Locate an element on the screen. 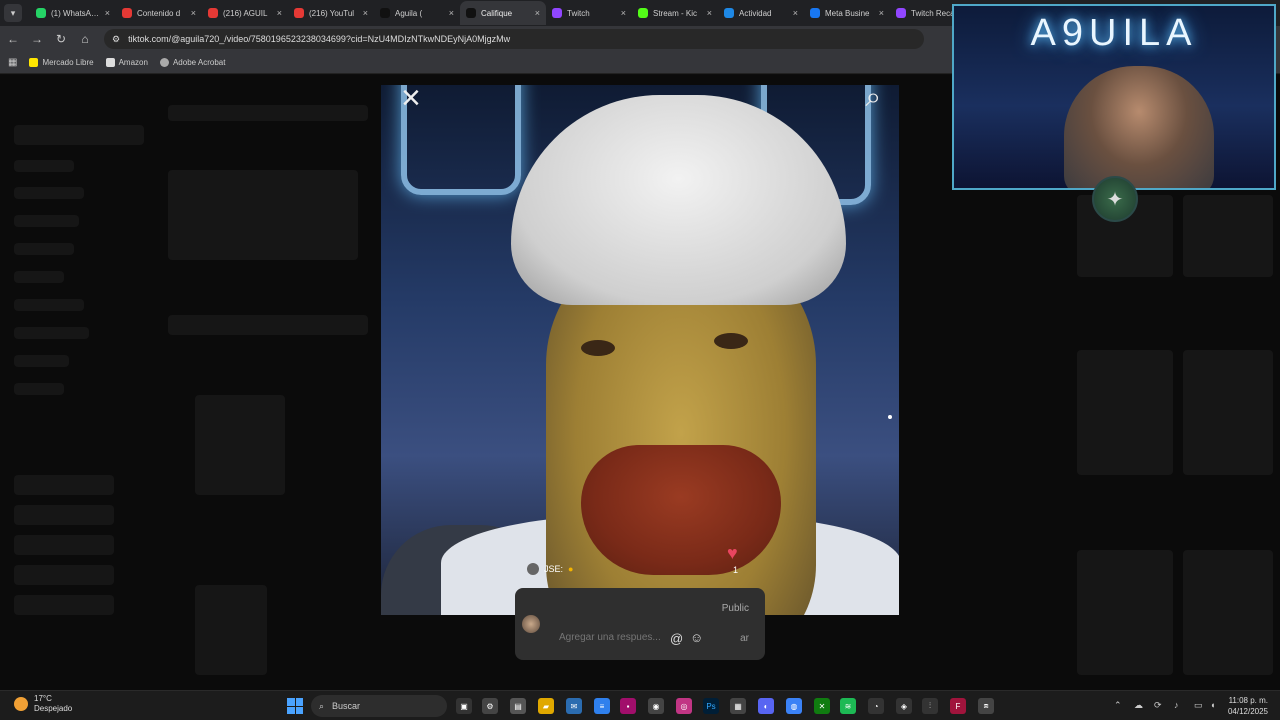  tab-title: Actividad is located at coordinates (755, 13).